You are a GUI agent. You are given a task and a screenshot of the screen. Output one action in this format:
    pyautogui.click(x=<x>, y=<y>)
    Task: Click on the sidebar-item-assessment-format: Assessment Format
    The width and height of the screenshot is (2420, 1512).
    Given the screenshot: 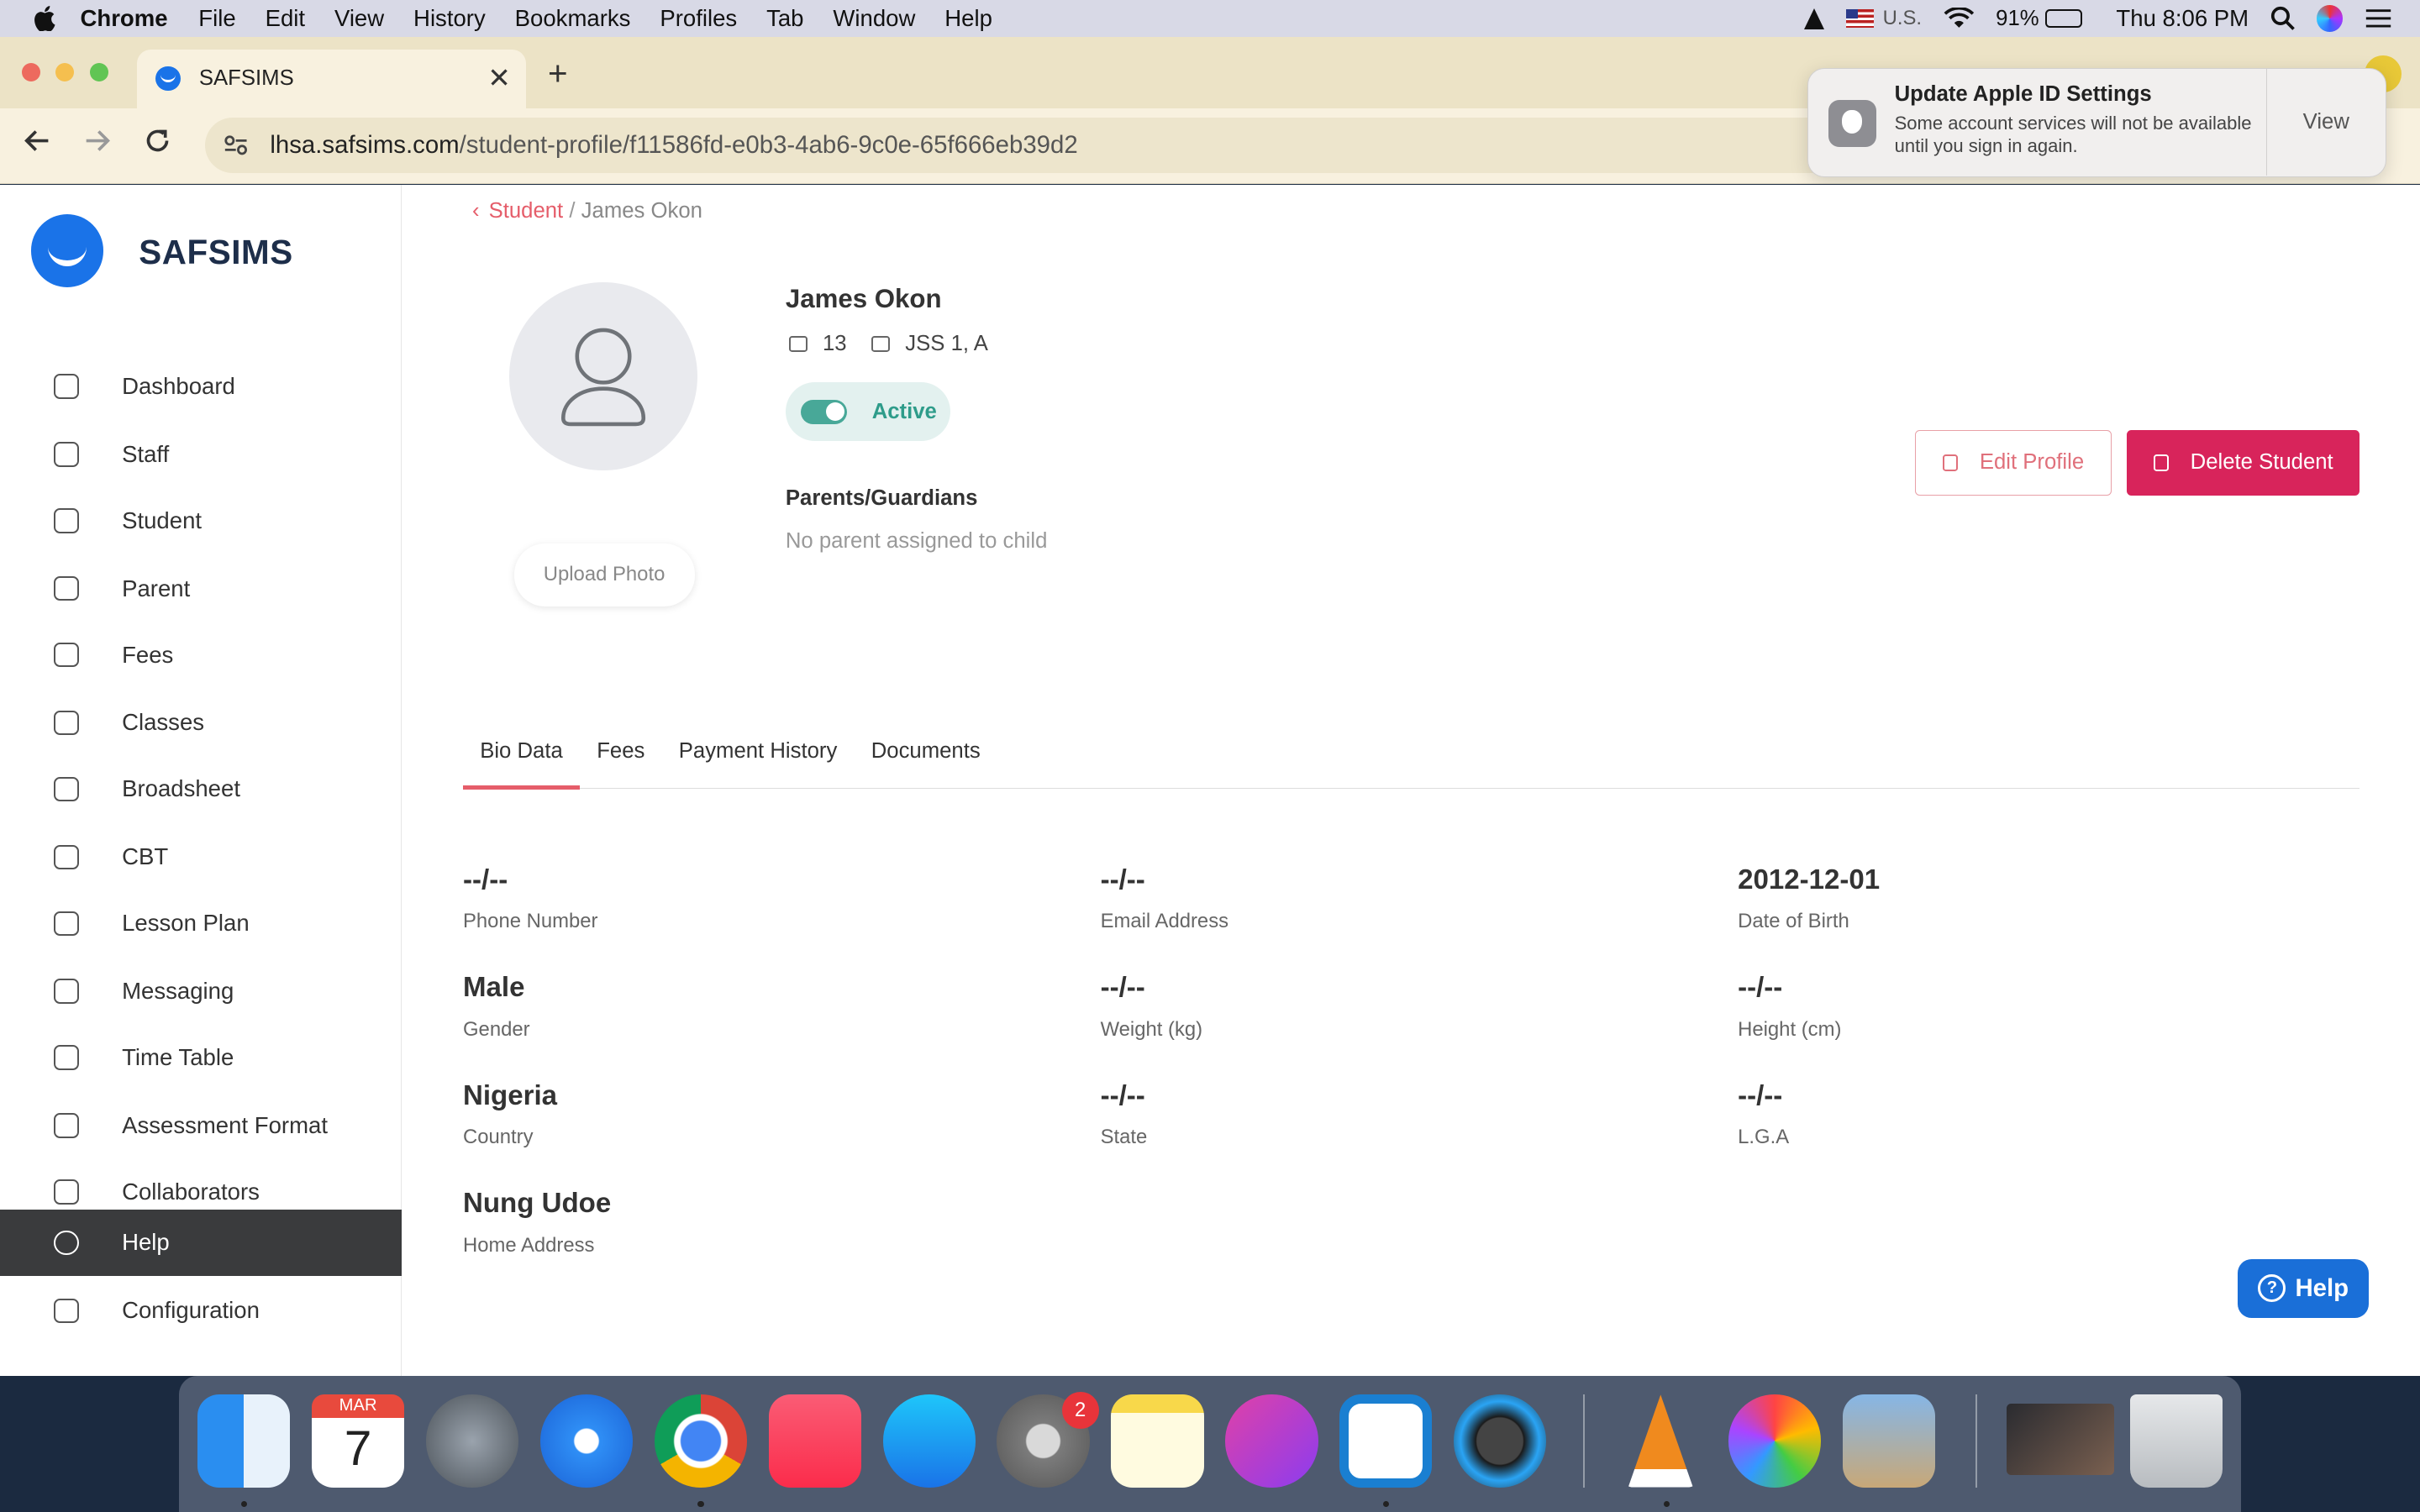 What is the action you would take?
    pyautogui.click(x=201, y=1125)
    